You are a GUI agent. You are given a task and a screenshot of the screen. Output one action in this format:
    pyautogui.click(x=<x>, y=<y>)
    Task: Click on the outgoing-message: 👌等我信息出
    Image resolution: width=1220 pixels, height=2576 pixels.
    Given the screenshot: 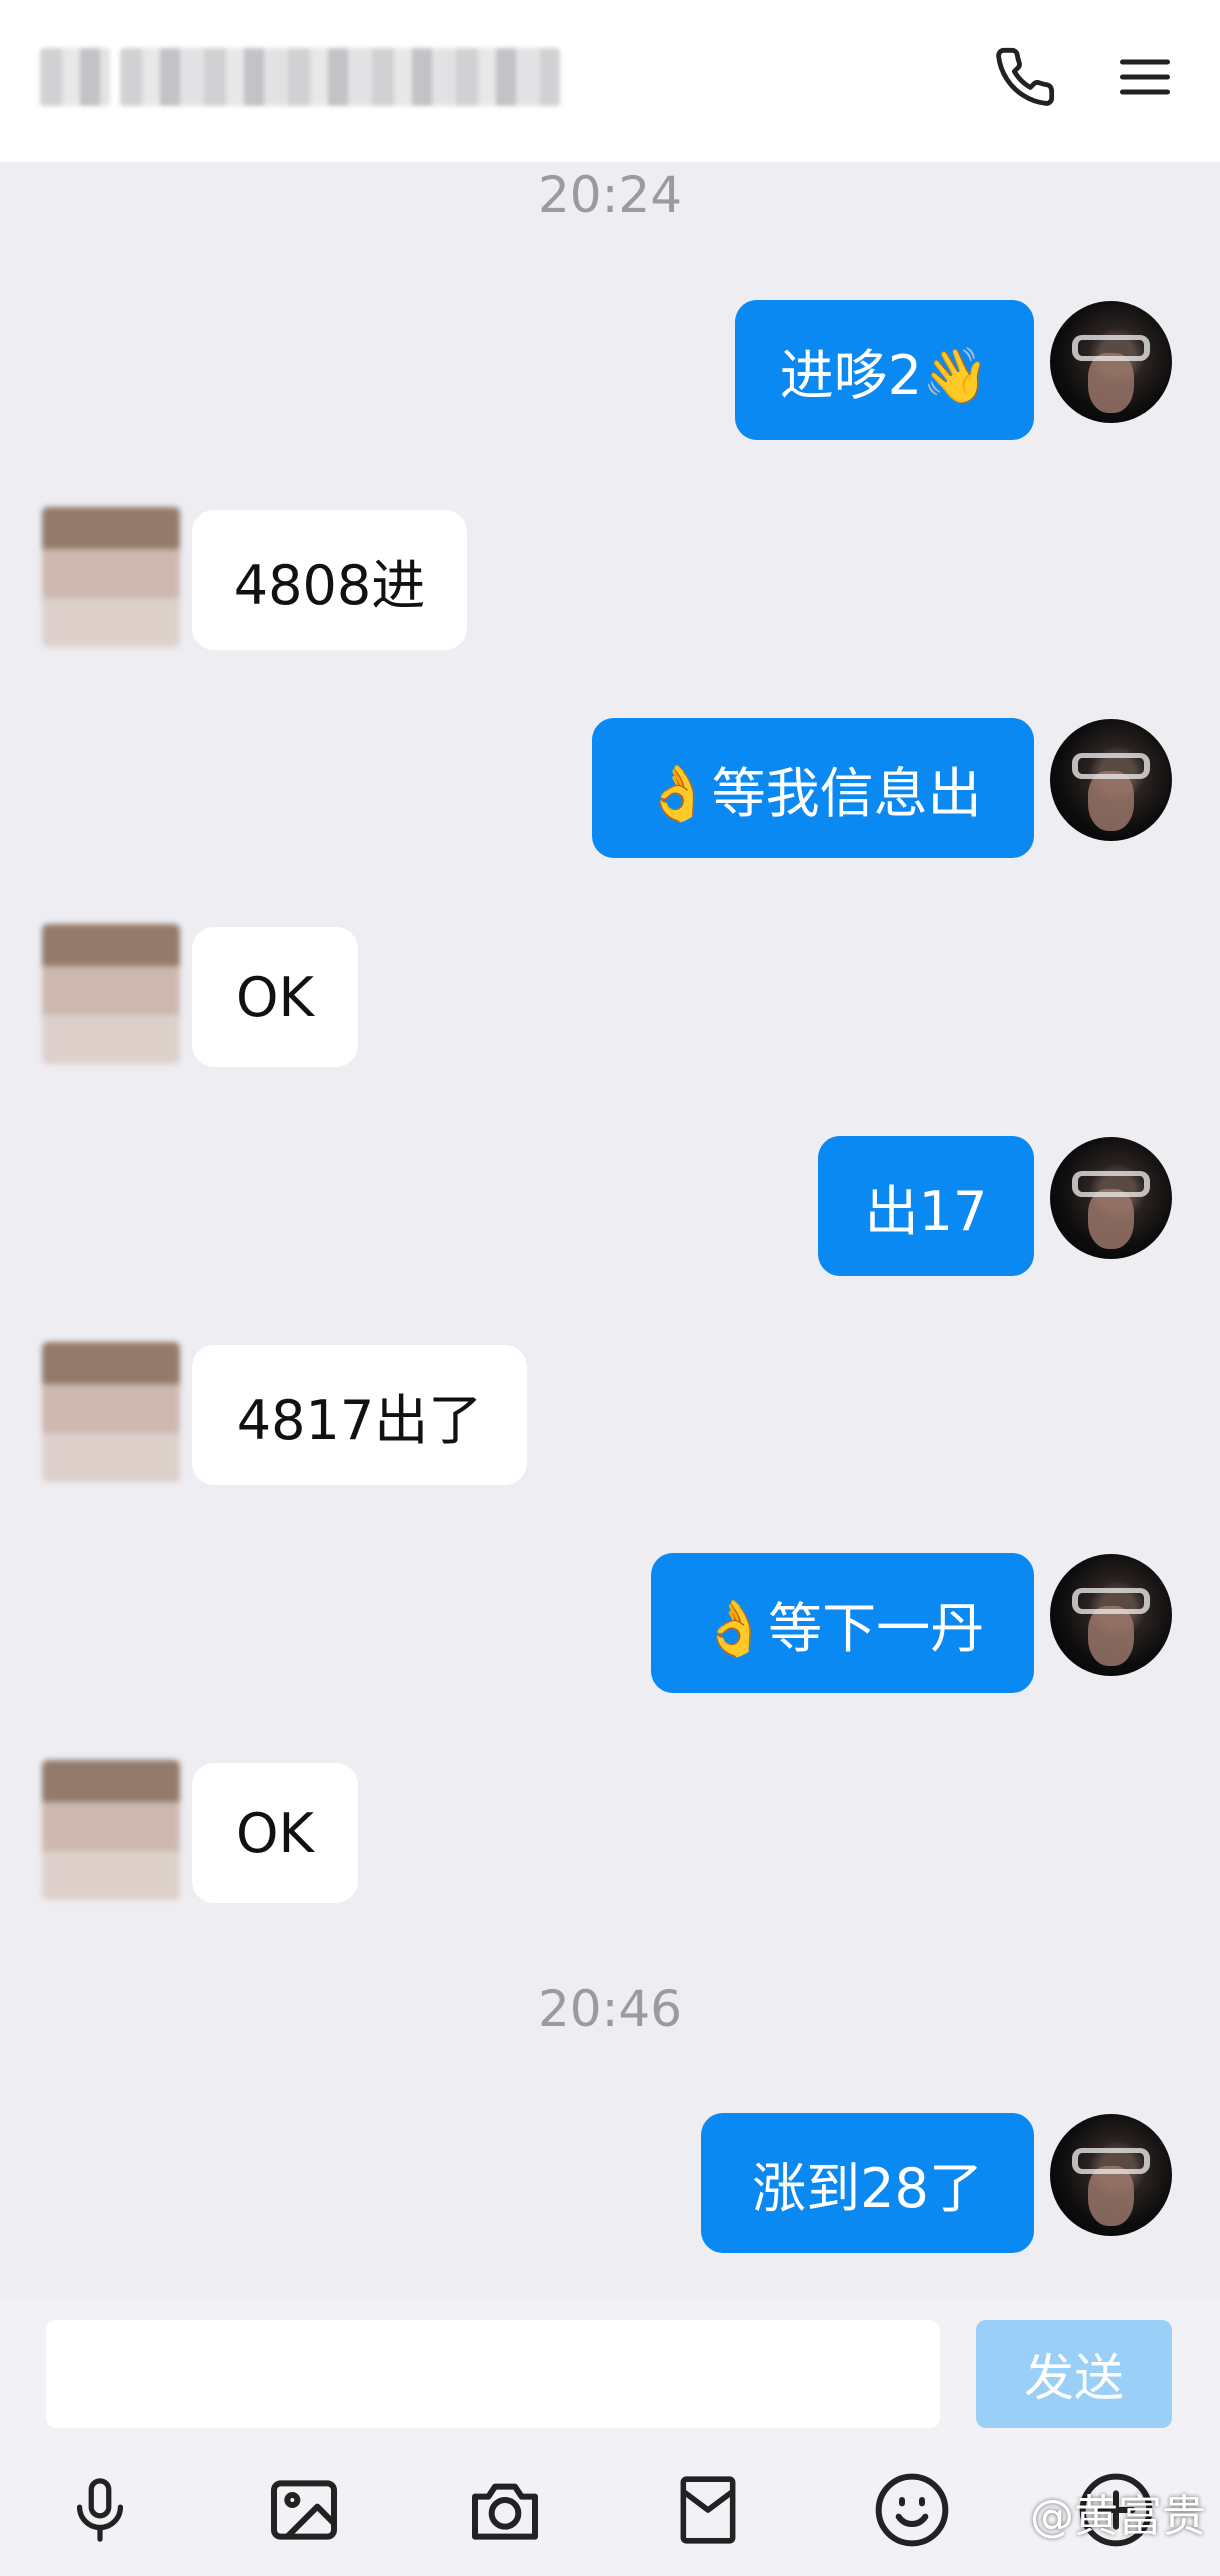 What is the action you would take?
    pyautogui.click(x=813, y=788)
    